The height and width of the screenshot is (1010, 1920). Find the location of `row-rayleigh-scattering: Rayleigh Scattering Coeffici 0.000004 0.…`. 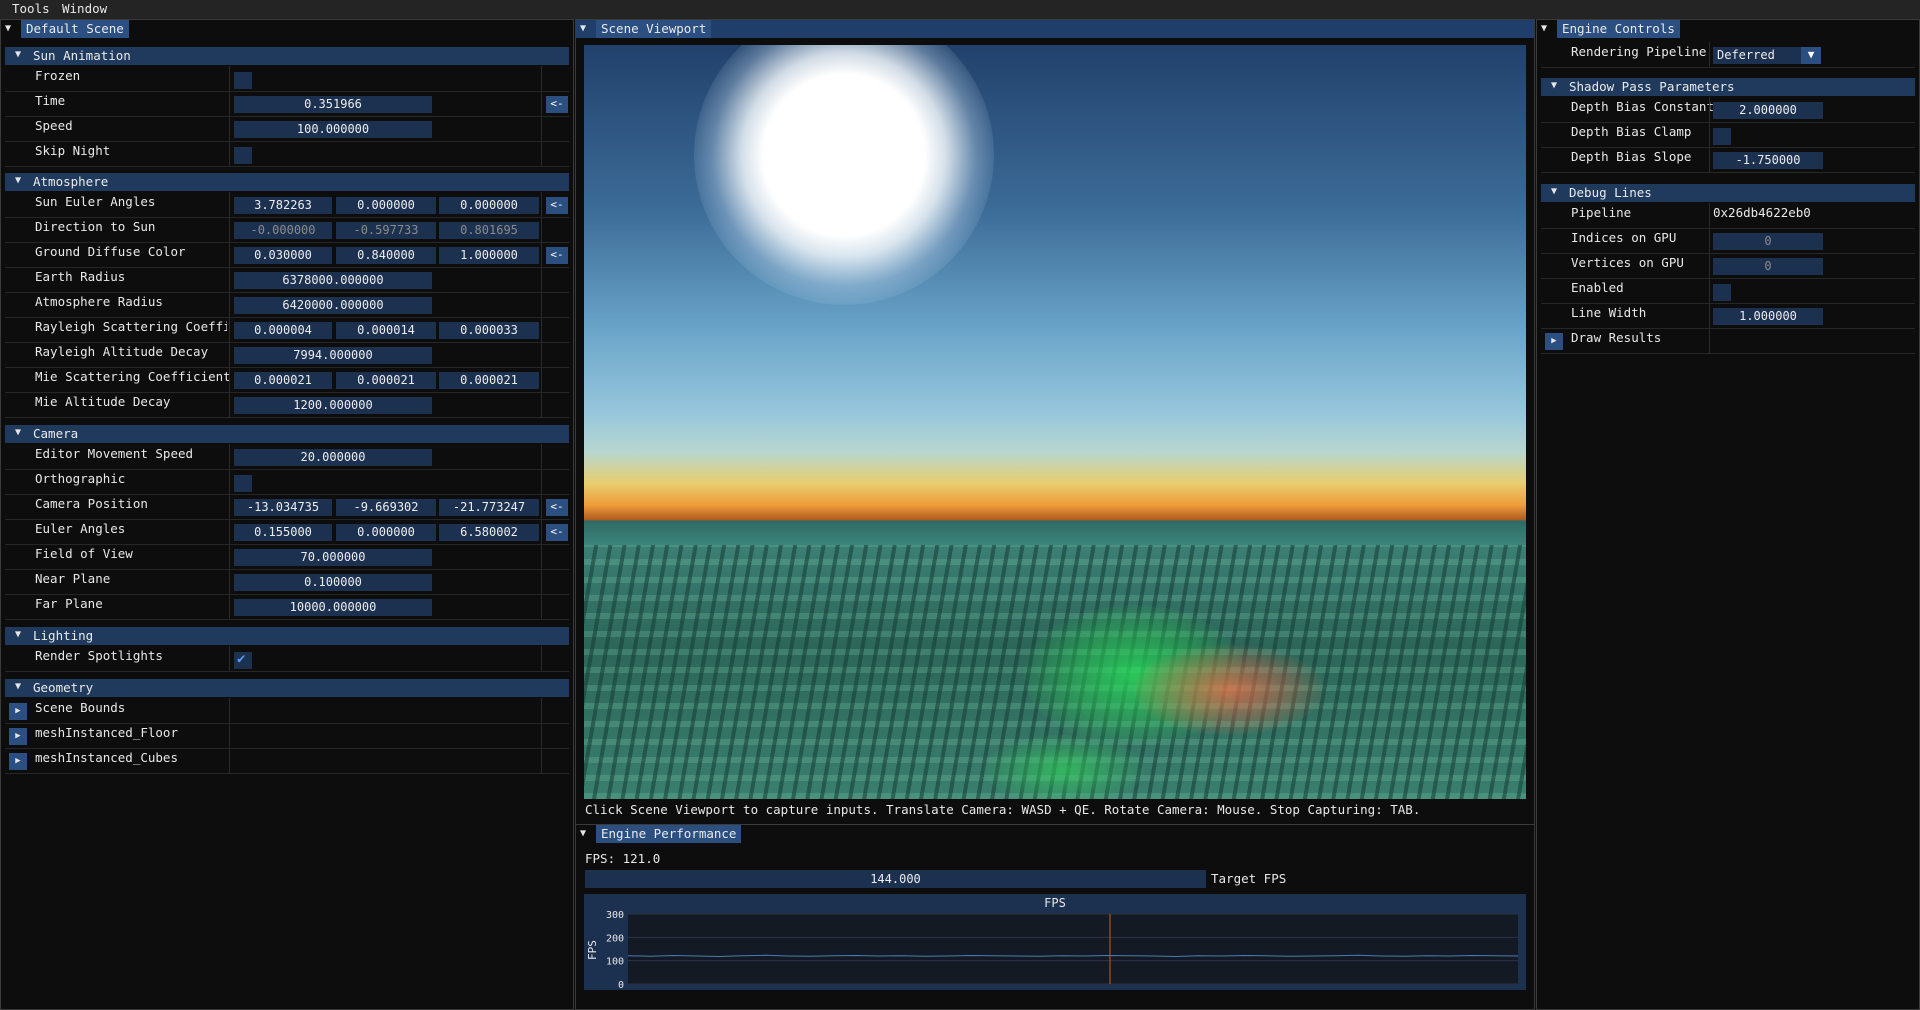

row-rayleigh-scattering: Rayleigh Scattering Coeffici 0.000004 0.… is located at coordinates (287, 330).